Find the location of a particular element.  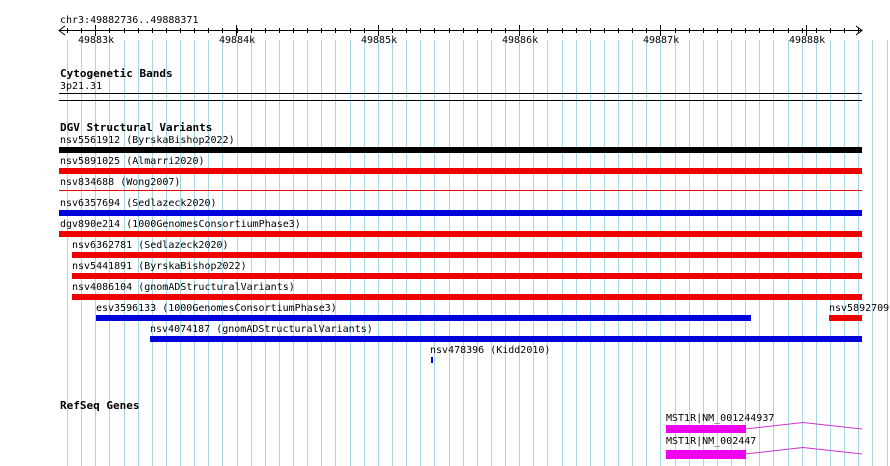

dgv-track-title: DGV Structural Variants is located at coordinates (136, 127).